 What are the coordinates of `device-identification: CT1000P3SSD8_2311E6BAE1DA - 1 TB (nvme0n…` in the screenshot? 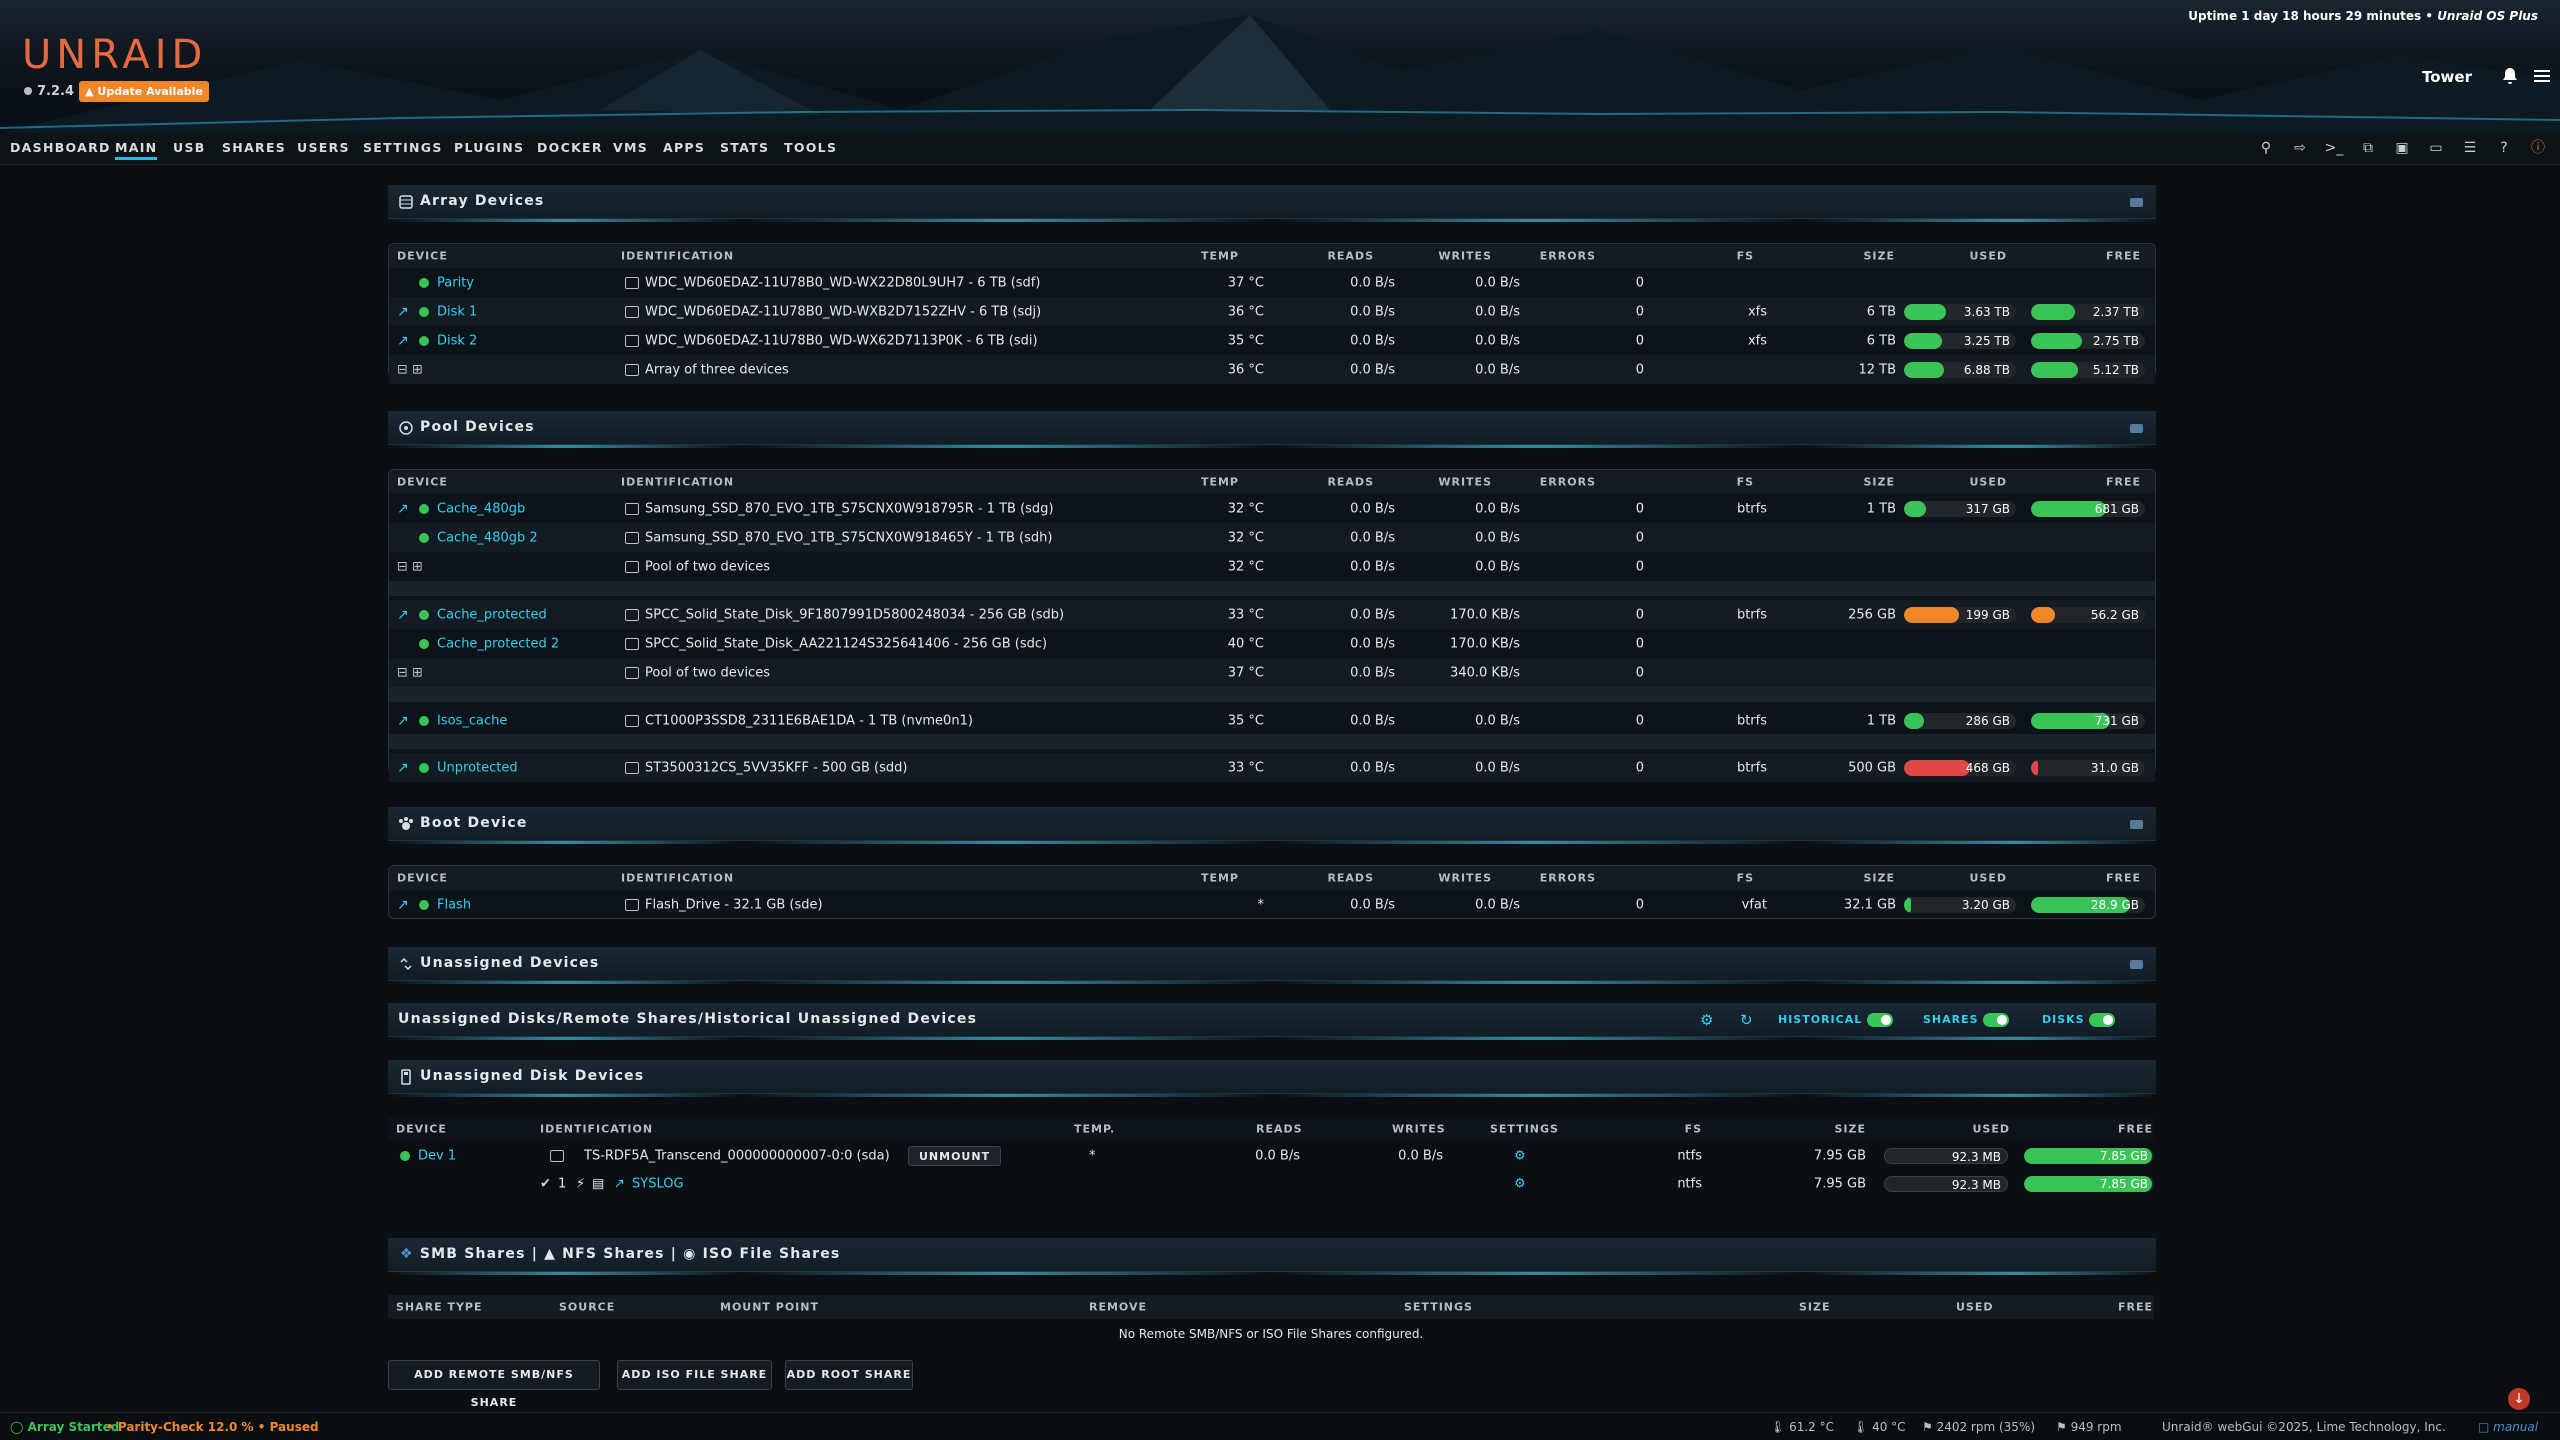 It's located at (809, 720).